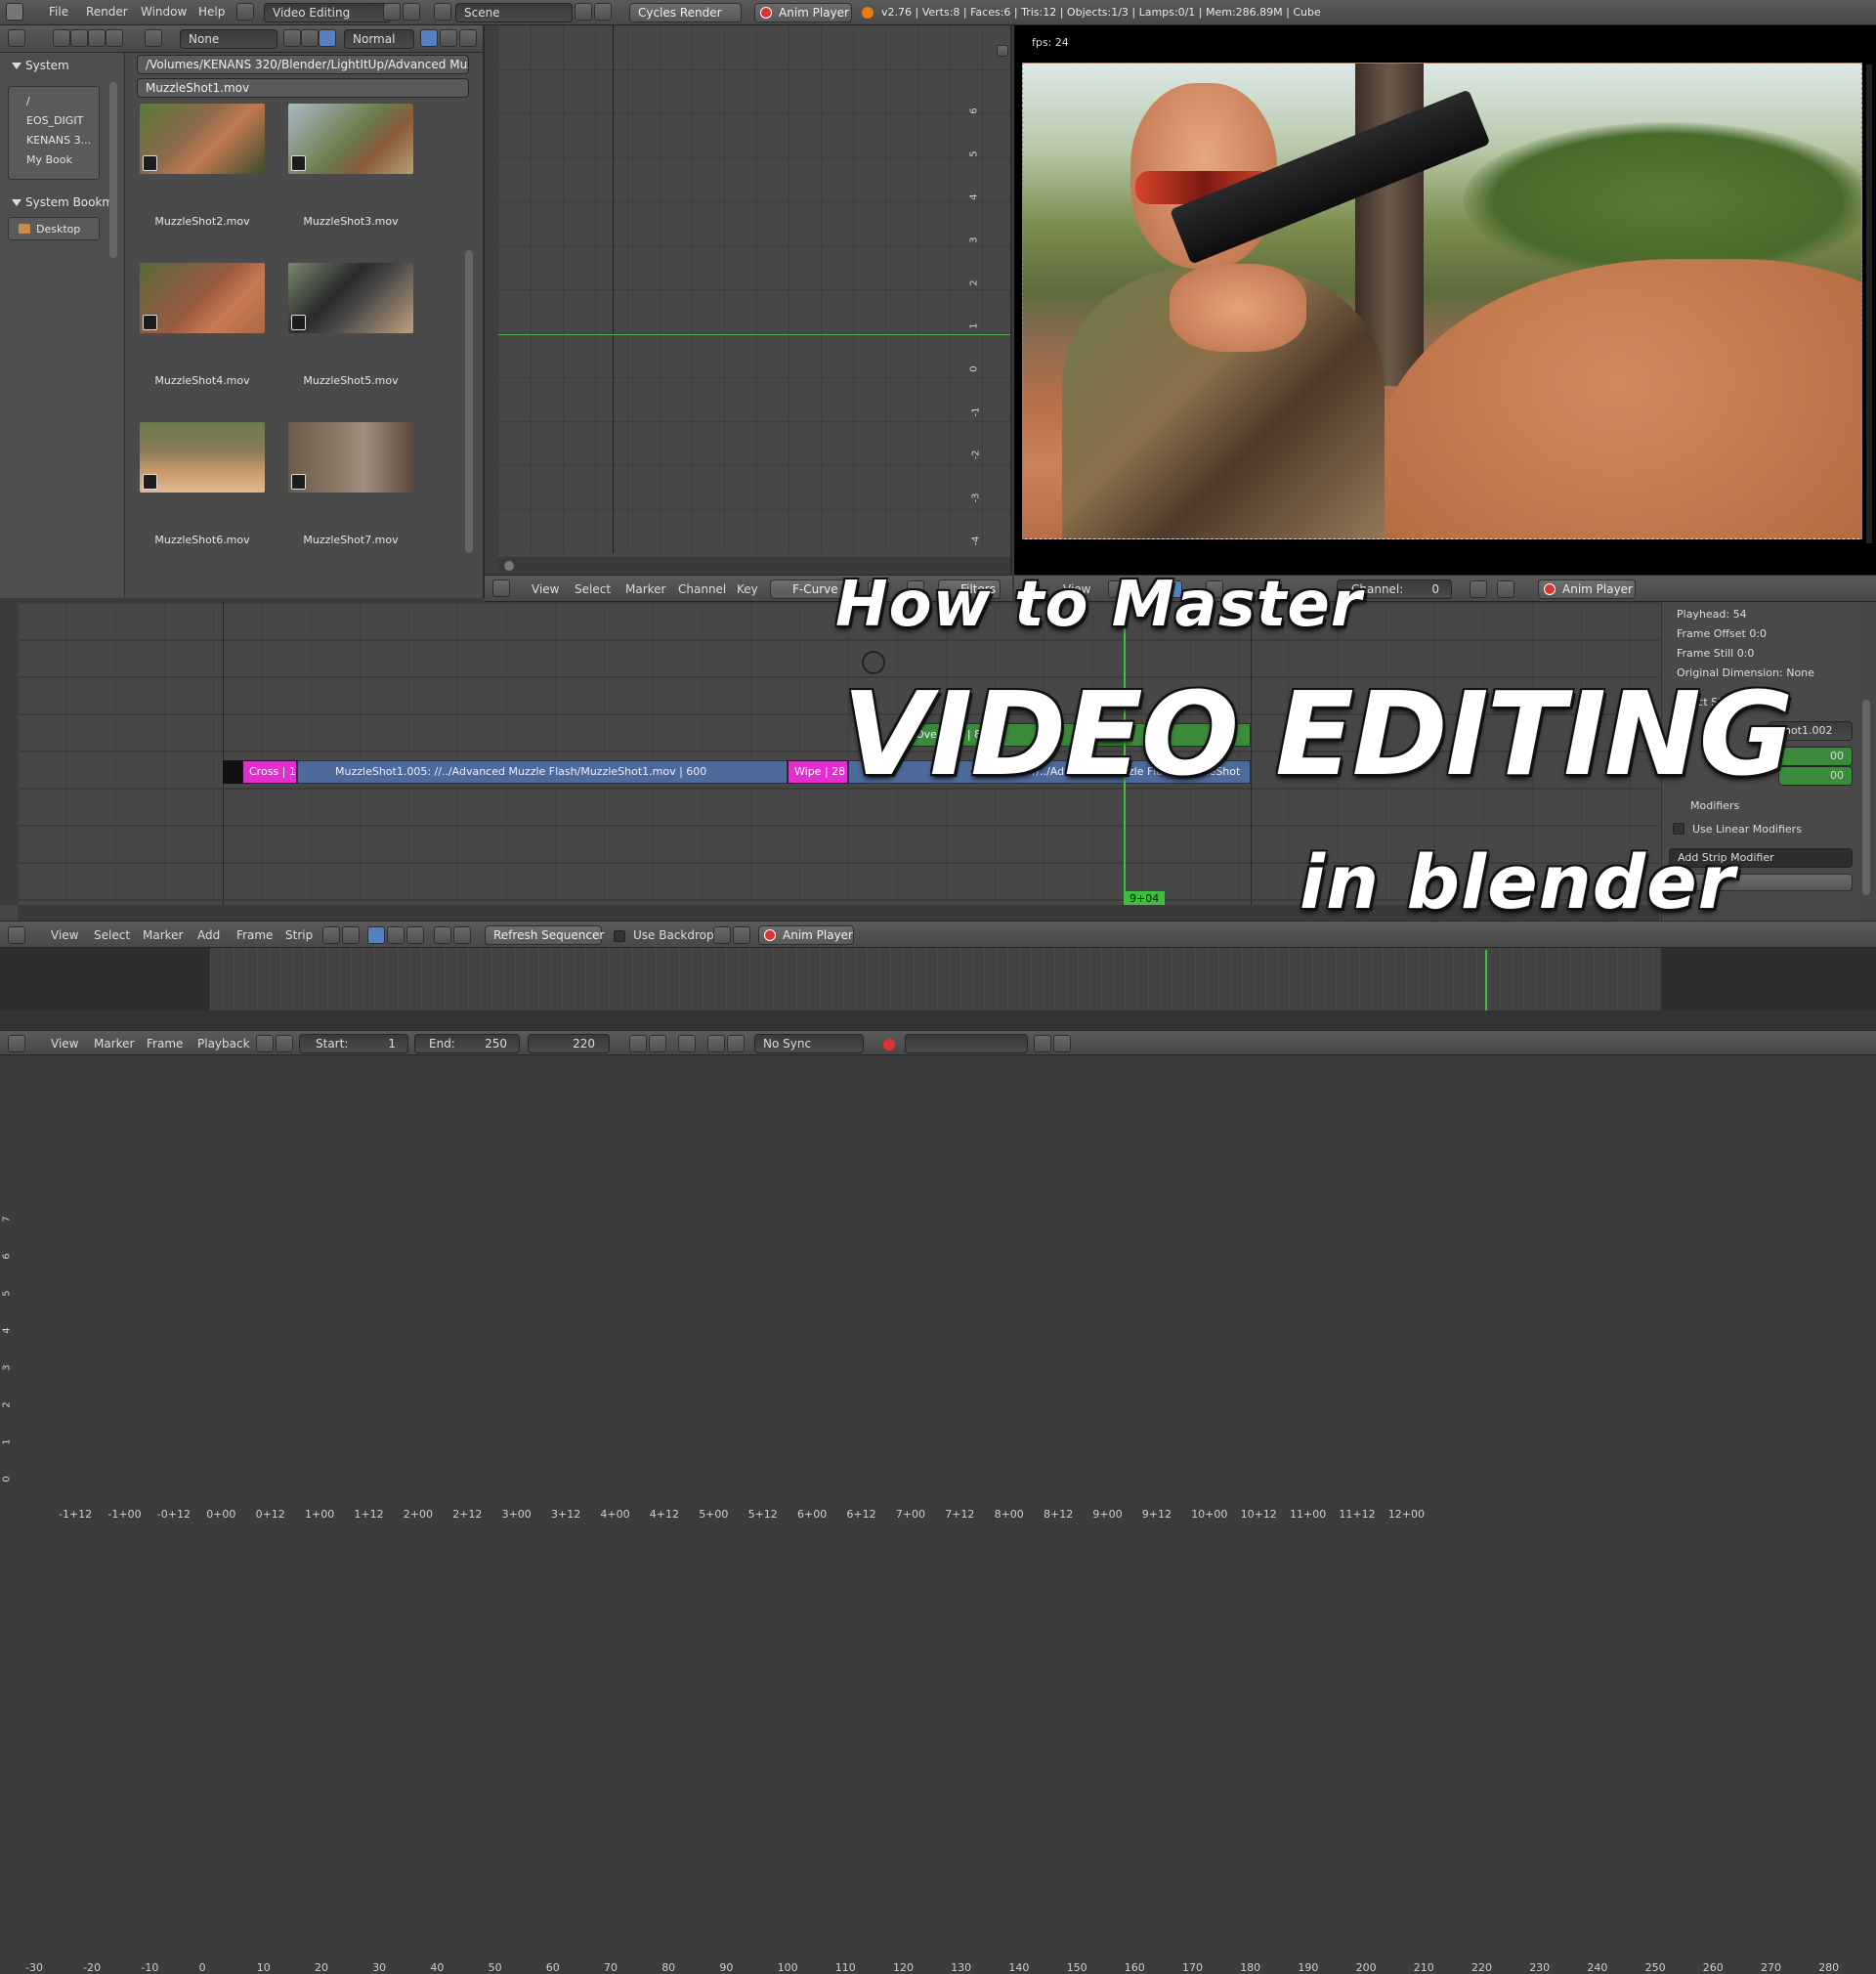  What do you see at coordinates (303, 88) in the screenshot?
I see `filename-field: MuzzleShot1.mov` at bounding box center [303, 88].